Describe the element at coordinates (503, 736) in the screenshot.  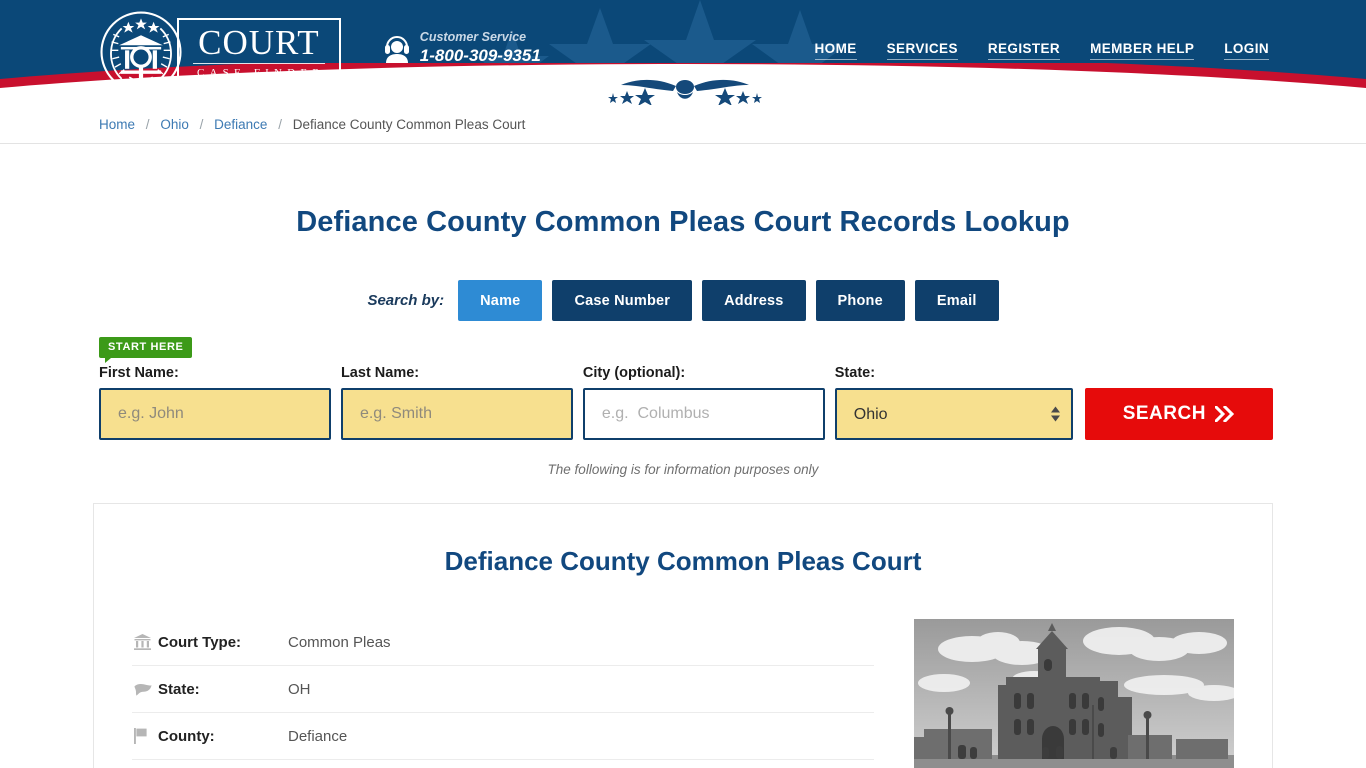
I see `table-row: County: Defiance` at that location.